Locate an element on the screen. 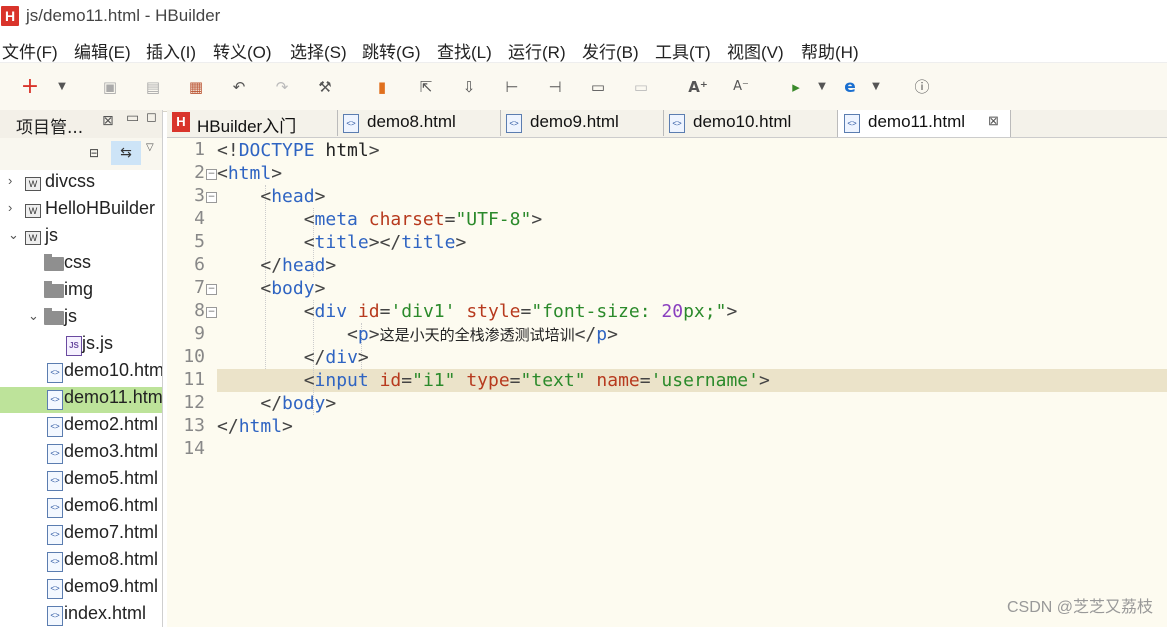 Image resolution: width=1167 pixels, height=629 pixels. bookmark-icon: ▮ is located at coordinates (382, 87).